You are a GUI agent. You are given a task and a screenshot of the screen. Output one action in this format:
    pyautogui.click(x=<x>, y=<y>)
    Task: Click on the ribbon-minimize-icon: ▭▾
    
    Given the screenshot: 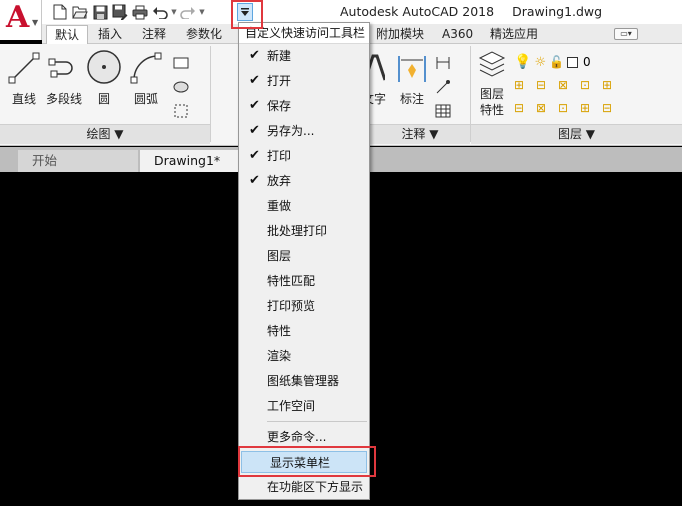 What is the action you would take?
    pyautogui.click(x=626, y=34)
    